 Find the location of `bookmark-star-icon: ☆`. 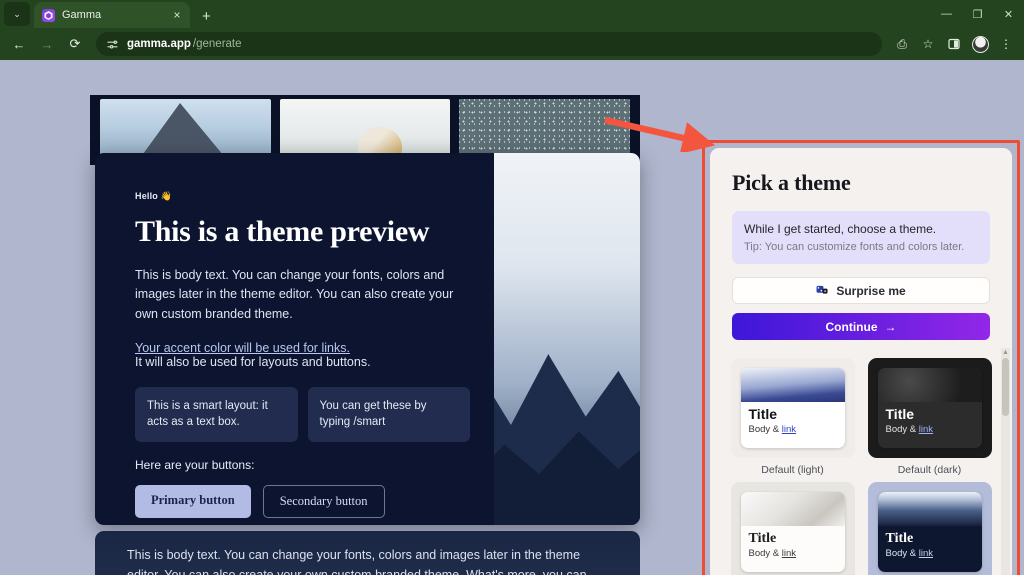

bookmark-star-icon: ☆ is located at coordinates (928, 44).